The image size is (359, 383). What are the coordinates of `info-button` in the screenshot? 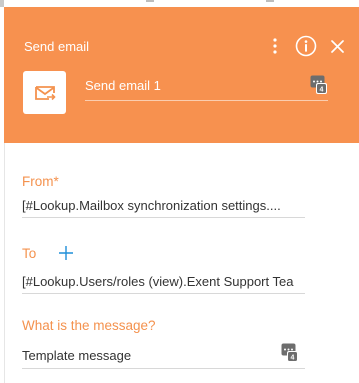 It's located at (306, 46).